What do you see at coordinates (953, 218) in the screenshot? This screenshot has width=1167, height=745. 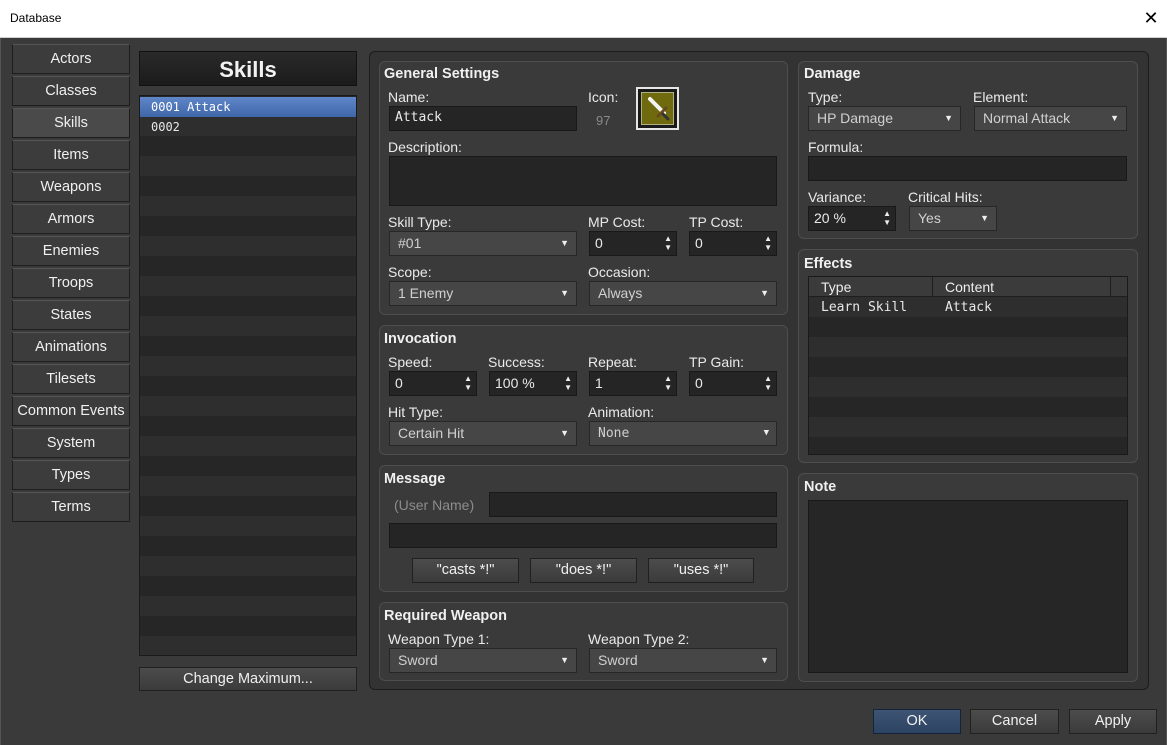 I see `critical-hits-dropdown: Yes ▼` at bounding box center [953, 218].